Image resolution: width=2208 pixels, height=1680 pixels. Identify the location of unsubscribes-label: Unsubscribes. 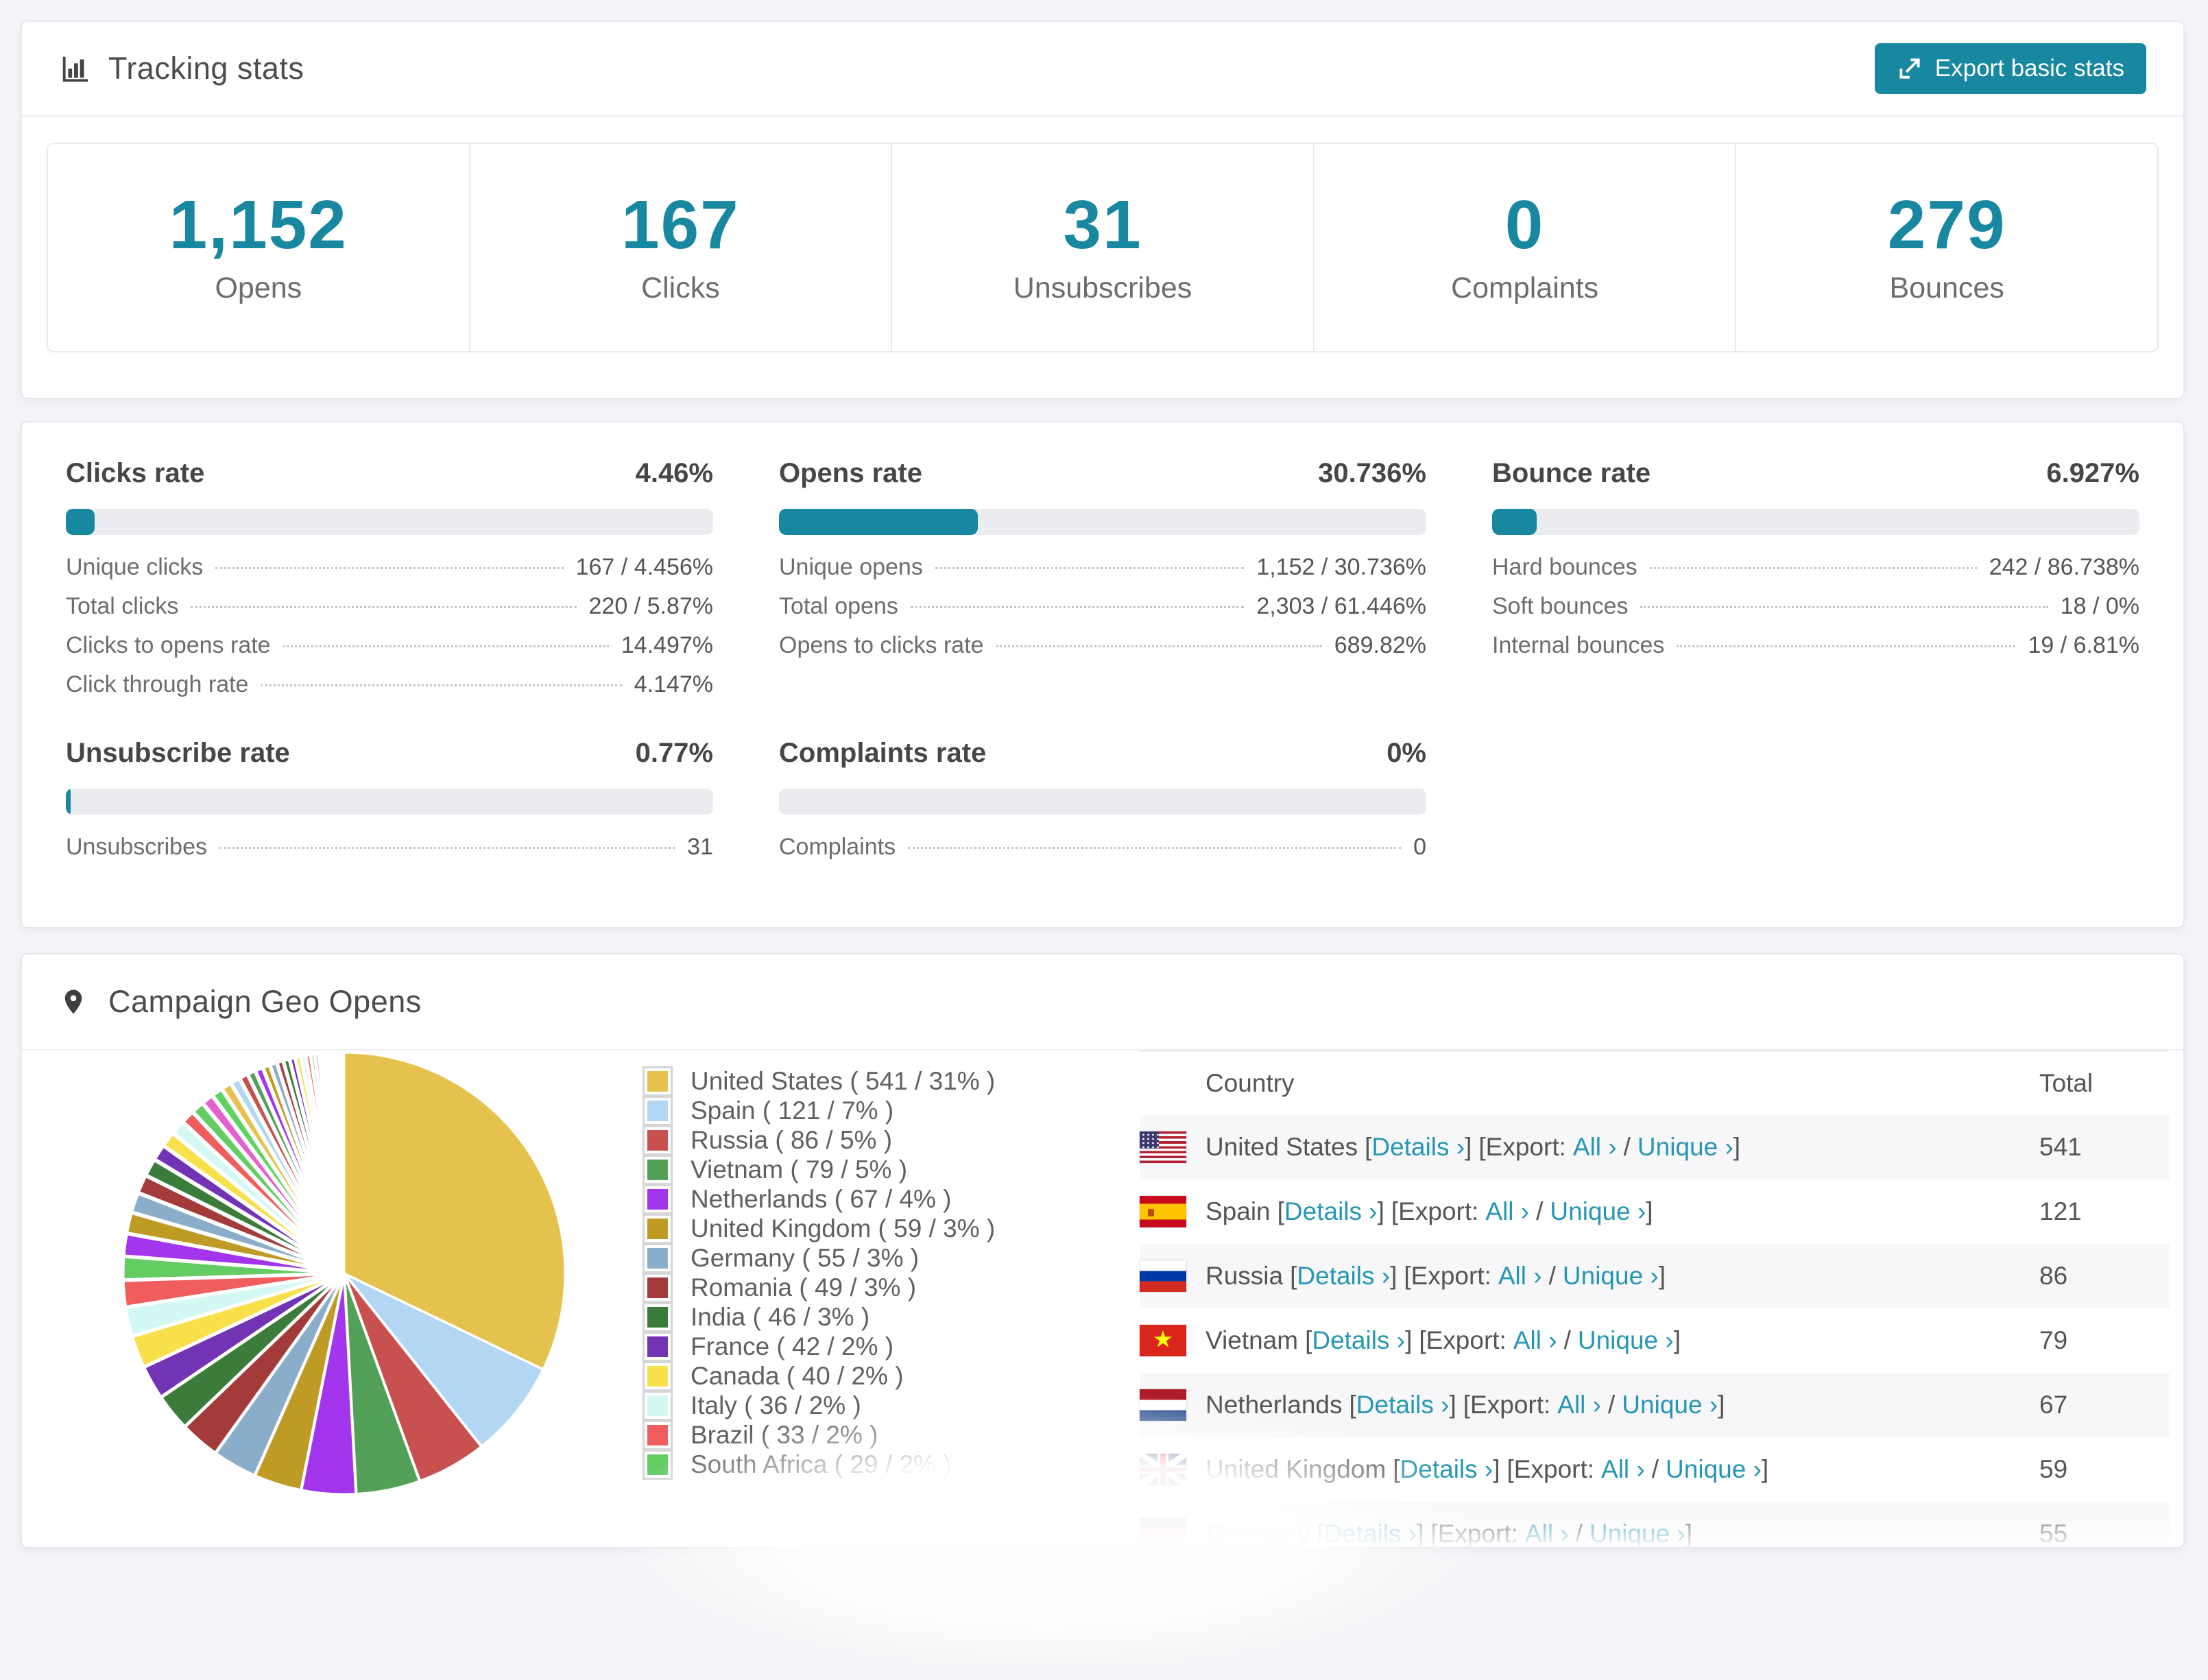
(1102, 287).